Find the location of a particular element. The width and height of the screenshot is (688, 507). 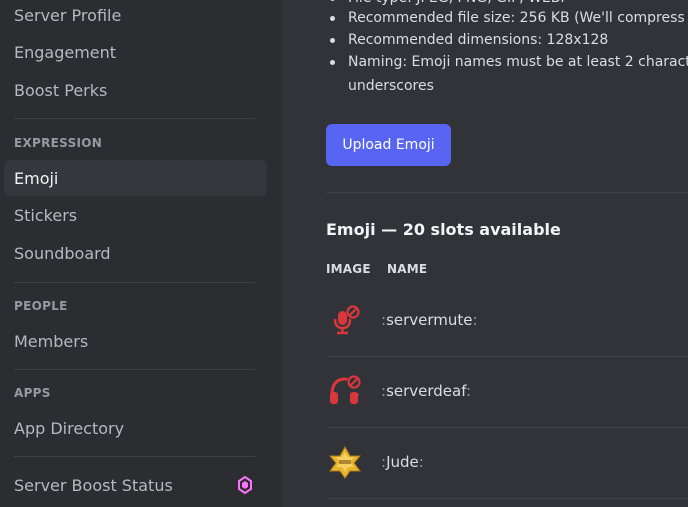

headphones-deafened-icon is located at coordinates (345, 389).